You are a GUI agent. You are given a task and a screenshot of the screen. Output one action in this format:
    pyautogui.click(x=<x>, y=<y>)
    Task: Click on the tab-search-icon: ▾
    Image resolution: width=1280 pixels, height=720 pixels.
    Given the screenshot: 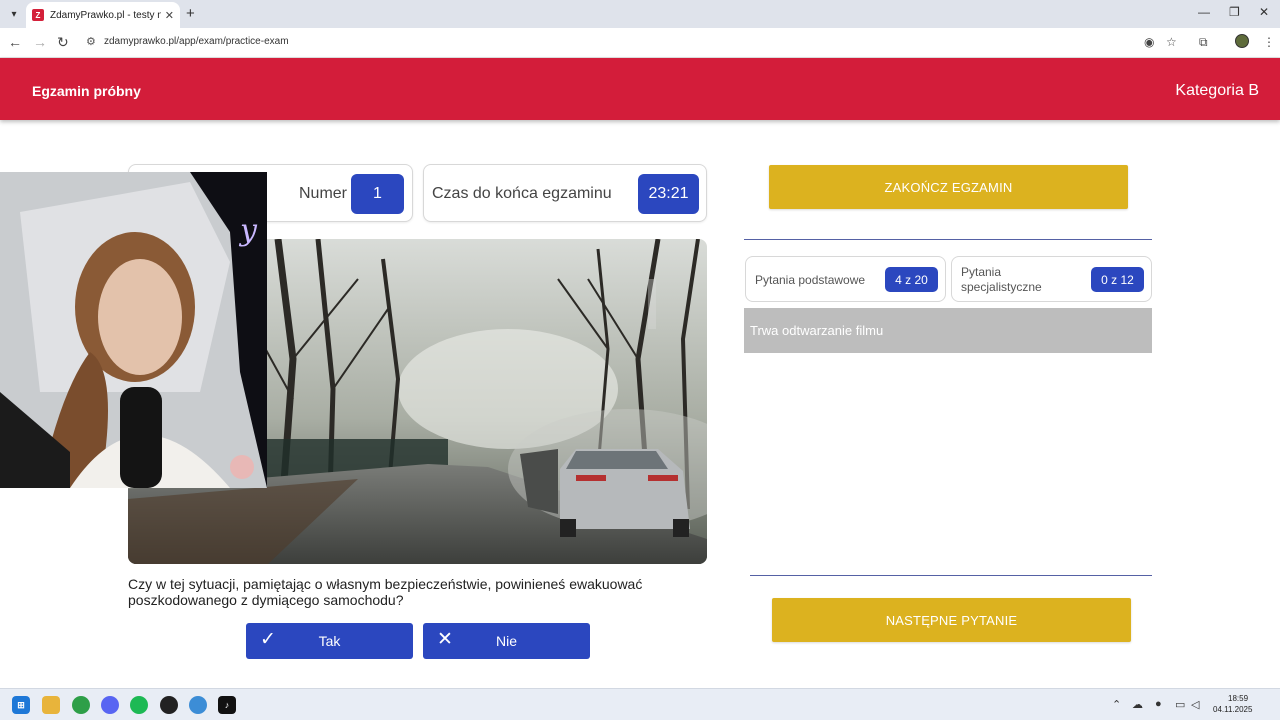 What is the action you would take?
    pyautogui.click(x=14, y=14)
    